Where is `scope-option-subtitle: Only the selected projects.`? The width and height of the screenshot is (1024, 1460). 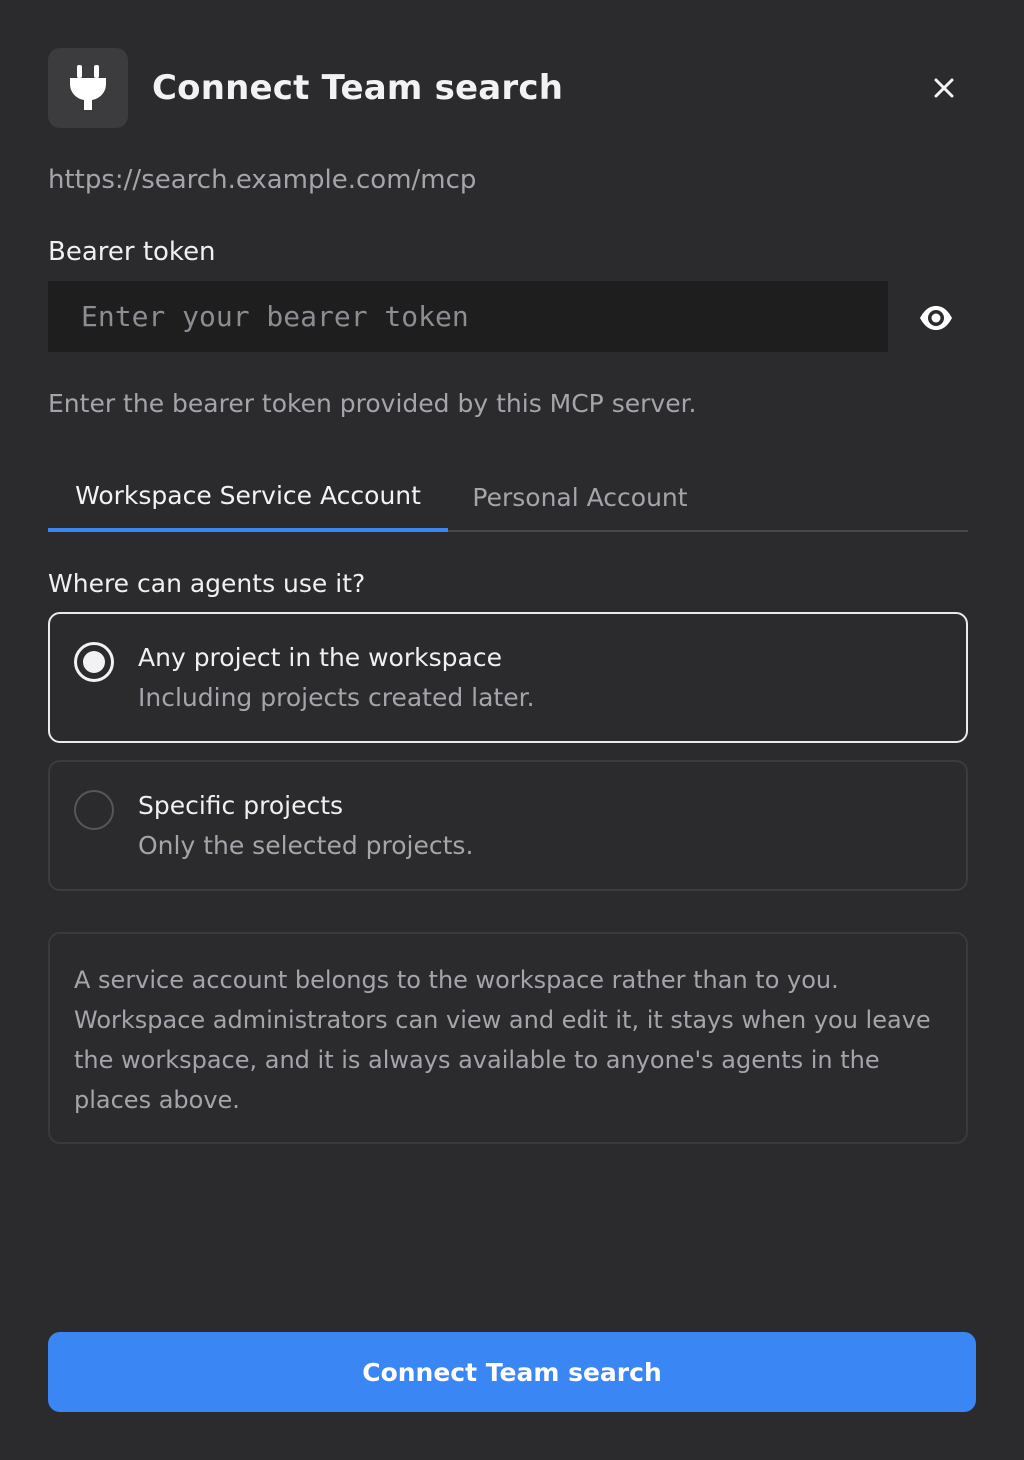
scope-option-subtitle: Only the selected projects. is located at coordinates (306, 845).